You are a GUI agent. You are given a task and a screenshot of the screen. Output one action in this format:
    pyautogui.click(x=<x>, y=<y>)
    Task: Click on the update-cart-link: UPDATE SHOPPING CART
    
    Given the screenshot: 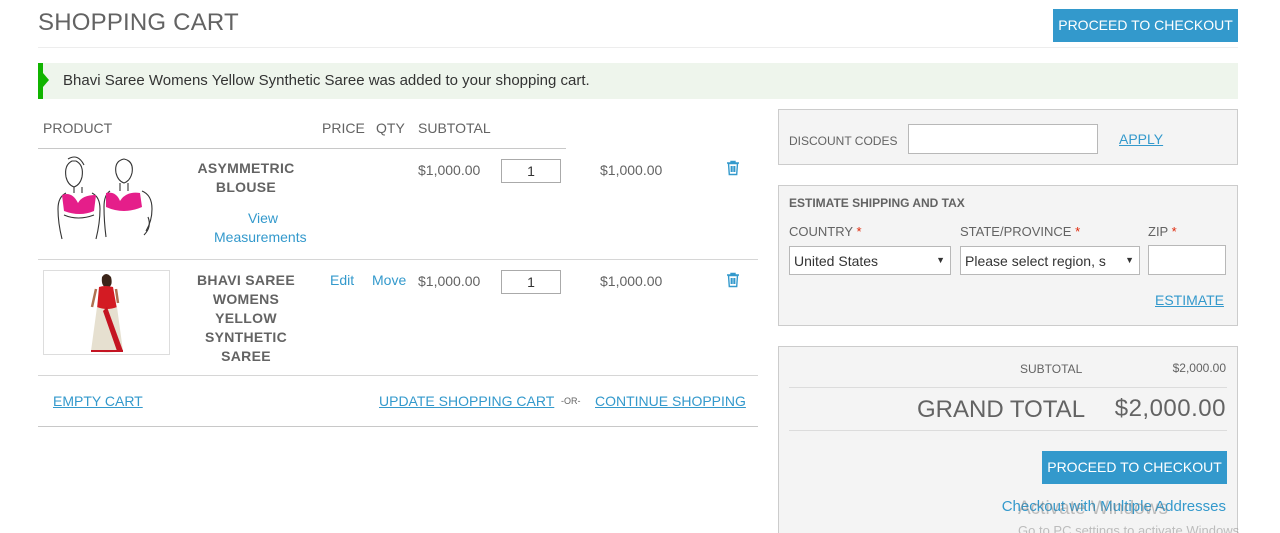 What is the action you would take?
    pyautogui.click(x=466, y=401)
    